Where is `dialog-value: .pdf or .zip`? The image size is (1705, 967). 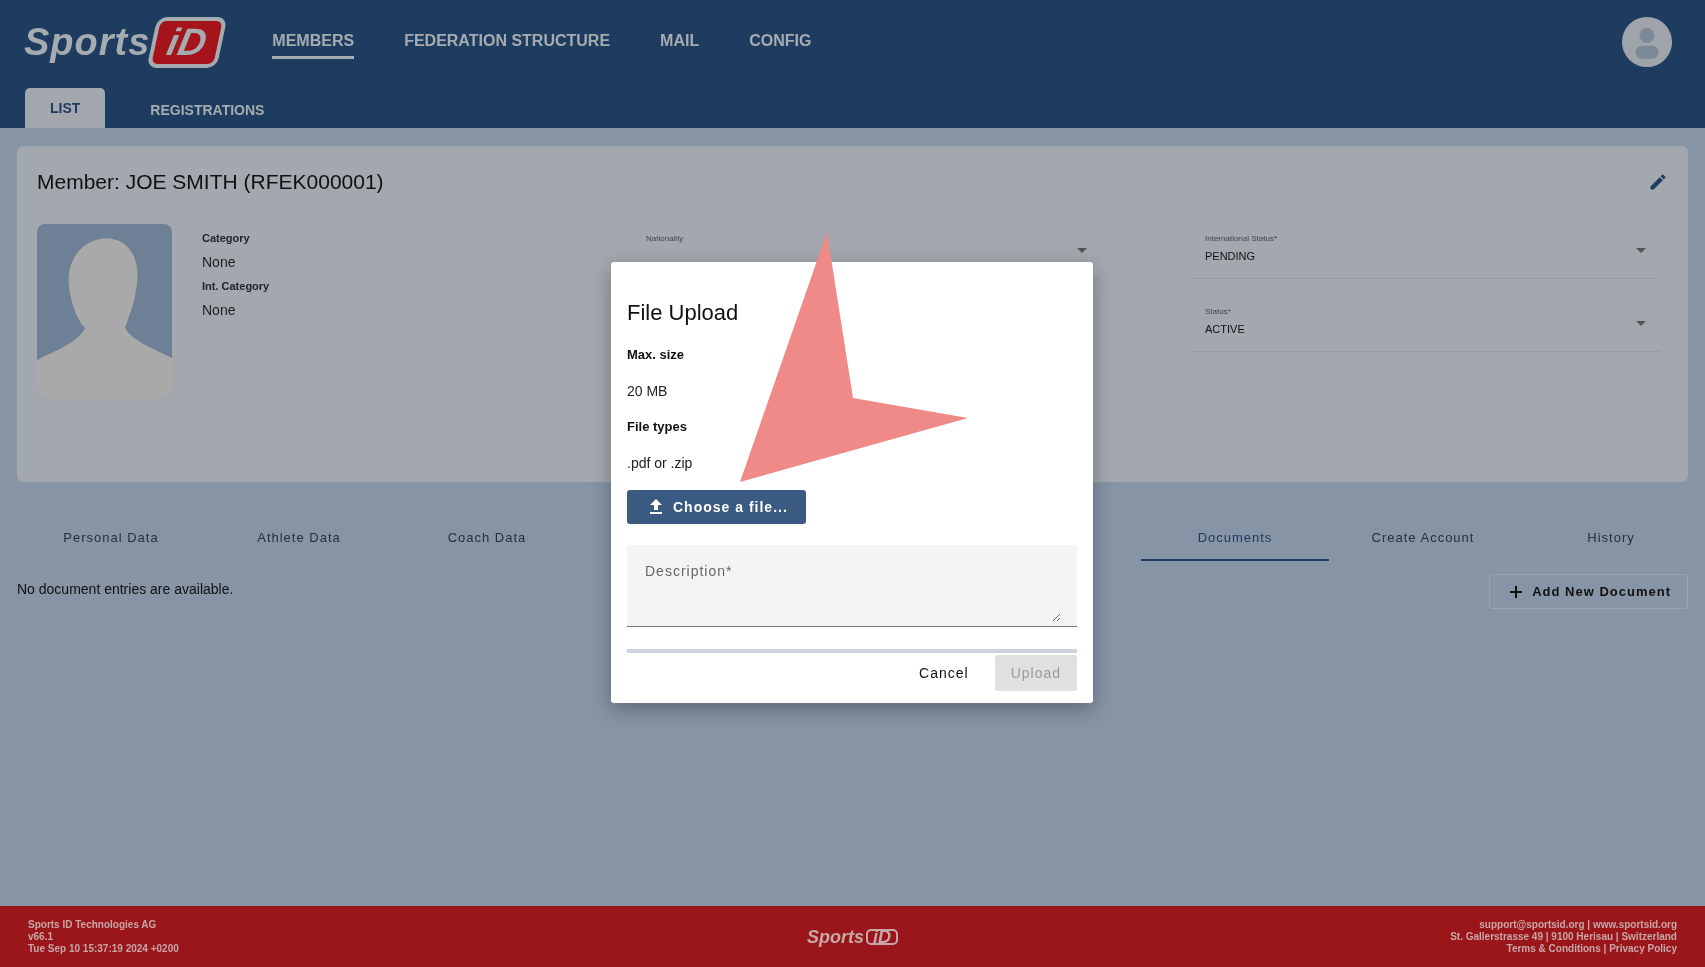
dialog-value: .pdf or .zip is located at coordinates (660, 463).